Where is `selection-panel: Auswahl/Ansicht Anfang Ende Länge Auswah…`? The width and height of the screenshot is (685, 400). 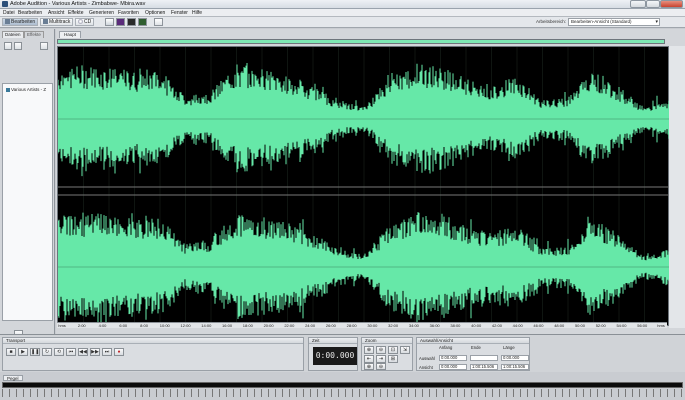
selection-panel: Auswahl/Ansicht Anfang Ende Länge Auswah… is located at coordinates (473, 354).